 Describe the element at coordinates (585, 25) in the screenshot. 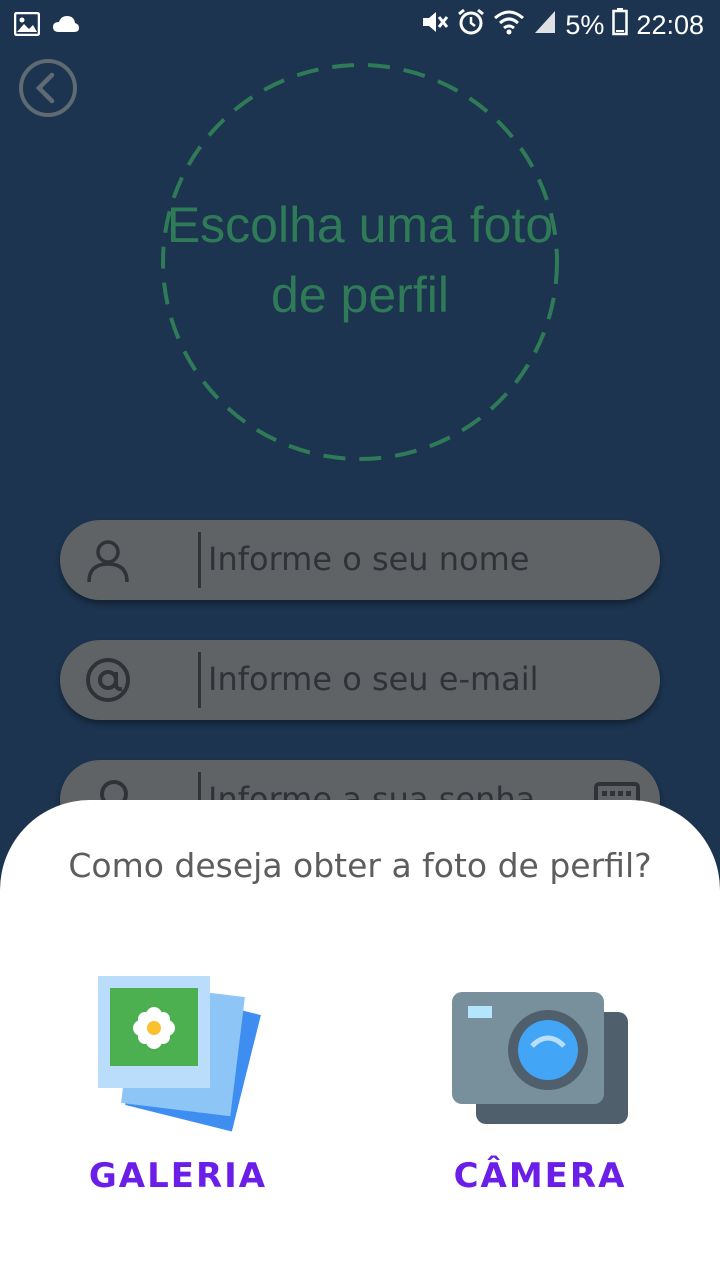

I see `battery-percent: 5%` at that location.